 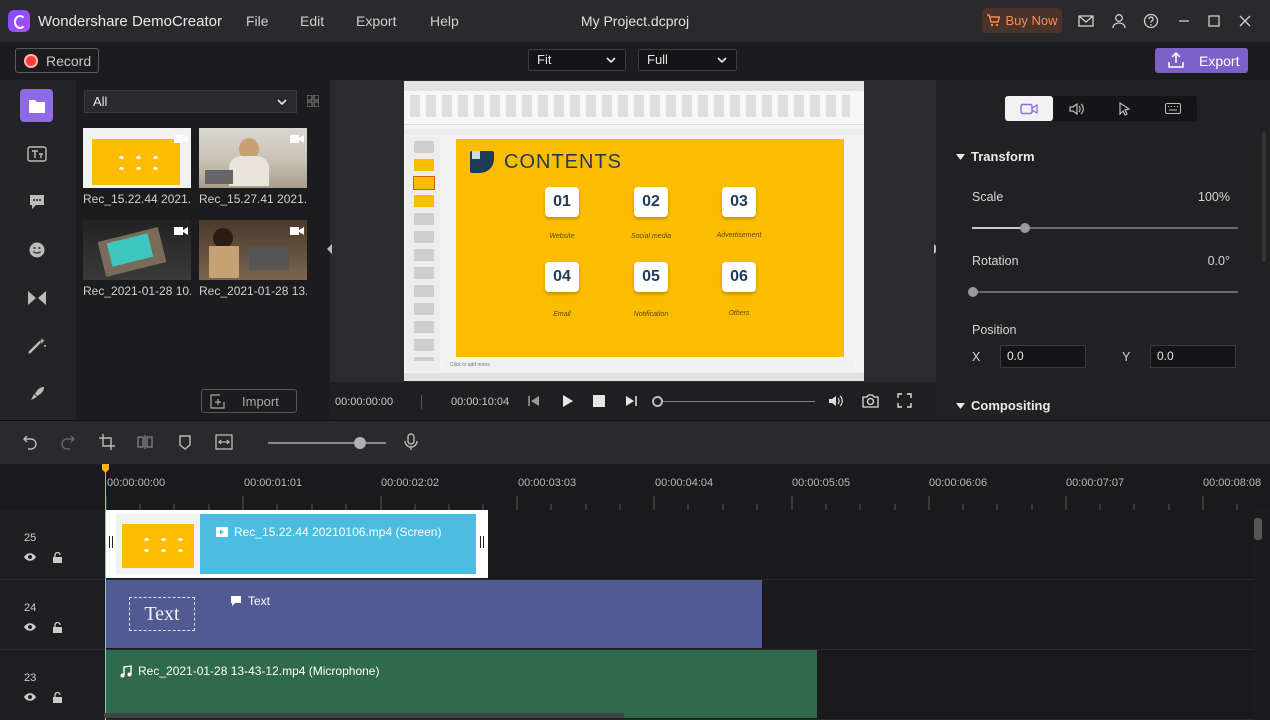 I want to click on track-controls, so click(x=43, y=697).